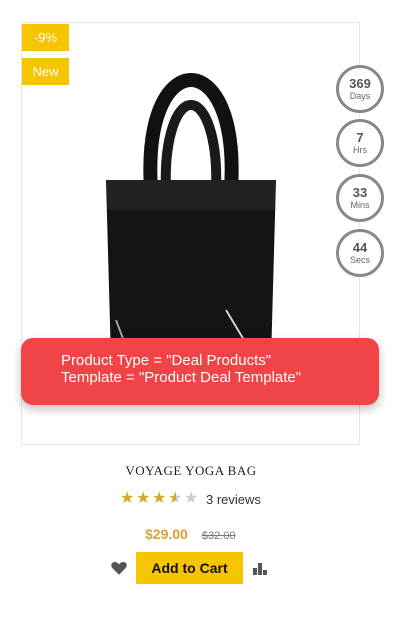 Image resolution: width=404 pixels, height=626 pixels. I want to click on current-price: $29.00, so click(166, 534).